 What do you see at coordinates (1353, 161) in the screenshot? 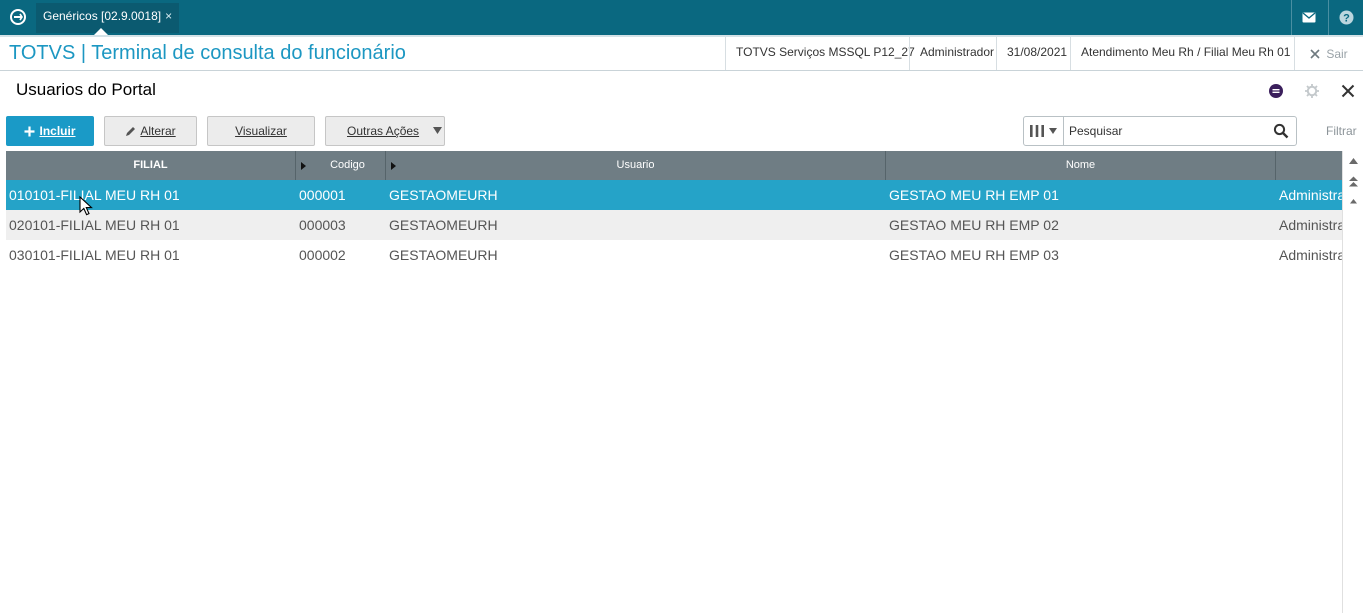
I see `scroll-first-icon` at bounding box center [1353, 161].